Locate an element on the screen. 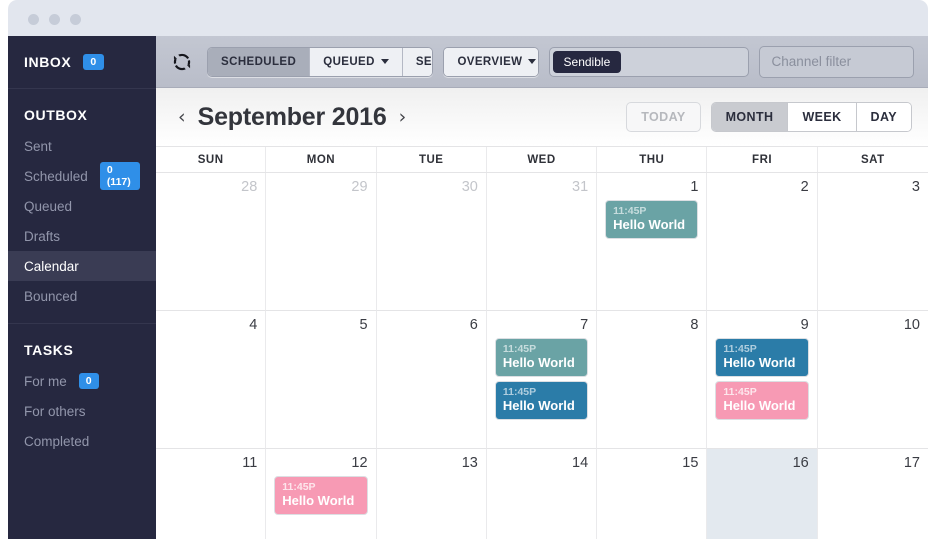 The width and height of the screenshot is (928, 539). weekday-header-mon: MON is located at coordinates (321, 159).